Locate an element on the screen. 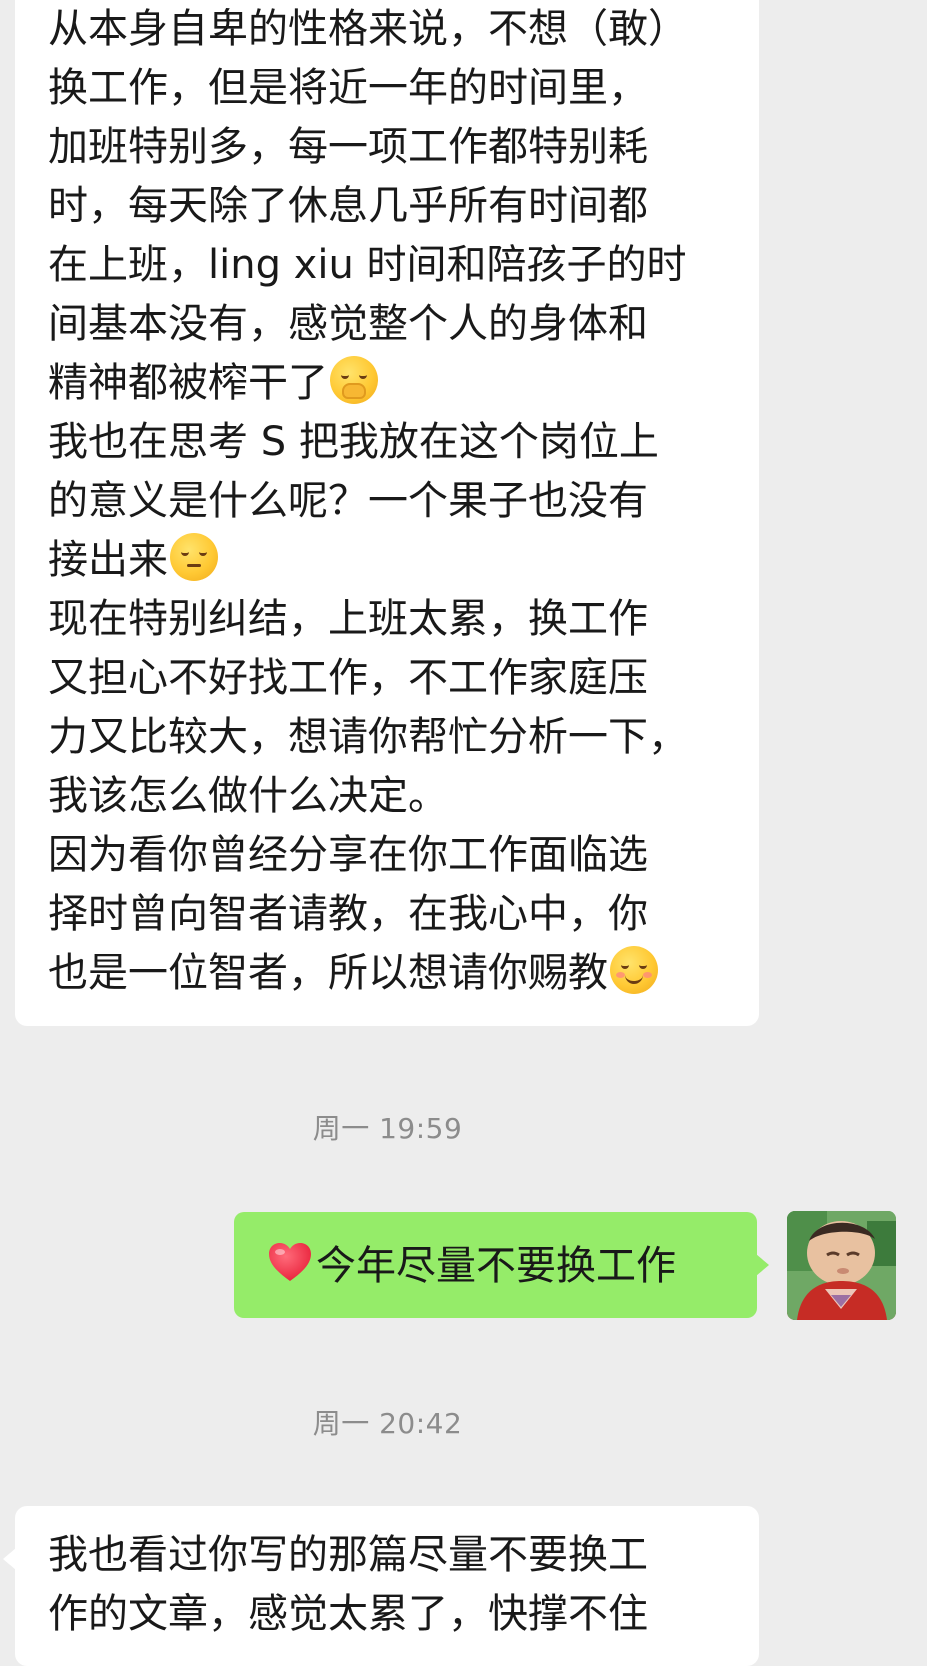 This screenshot has height=1666, width=927. outgoing-message-bubble: 今年尽量不要换工作 is located at coordinates (501, 1265).